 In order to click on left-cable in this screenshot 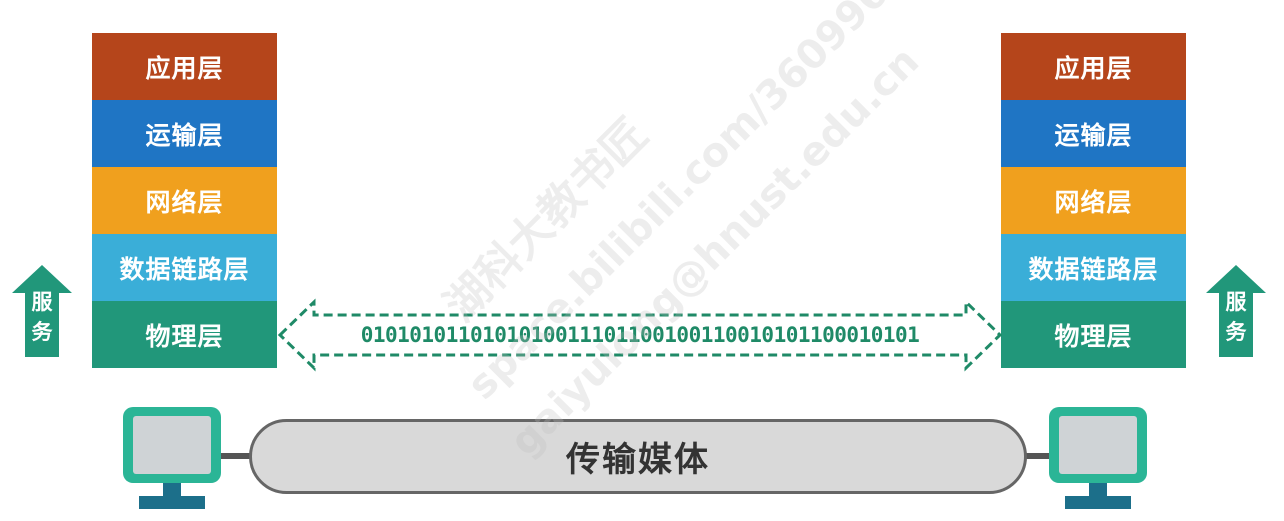, I will do `click(236, 456)`.